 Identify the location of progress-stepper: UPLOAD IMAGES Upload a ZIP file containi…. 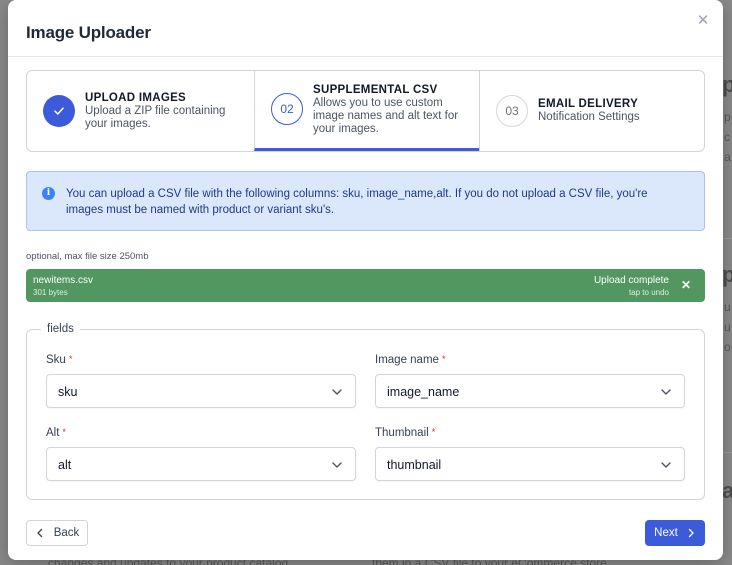
(365, 111).